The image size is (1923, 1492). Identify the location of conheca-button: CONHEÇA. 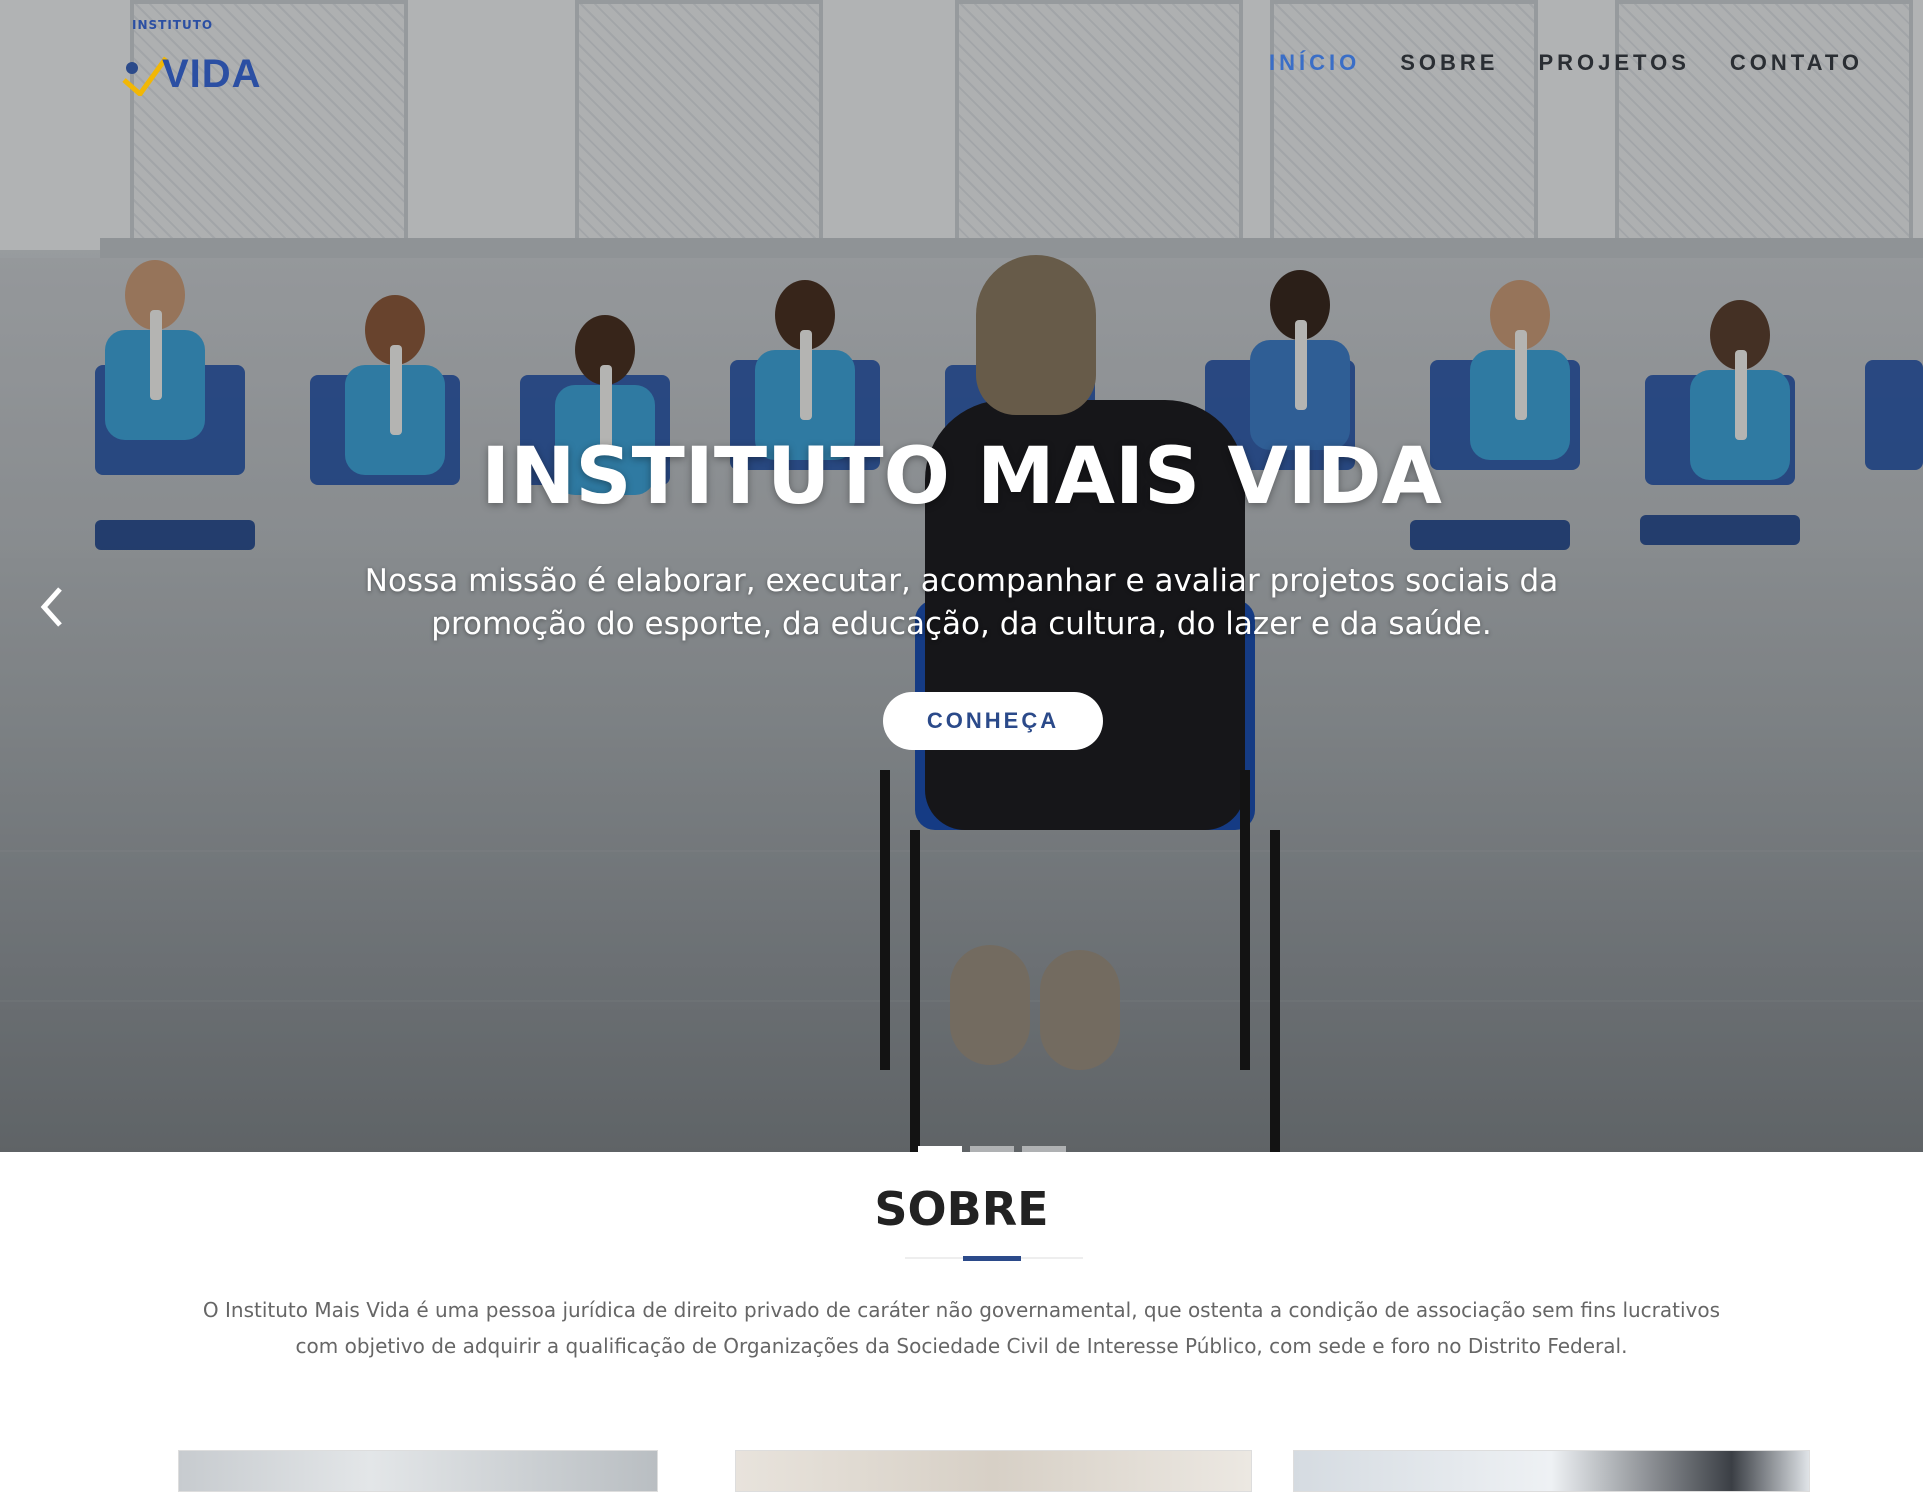
(993, 721).